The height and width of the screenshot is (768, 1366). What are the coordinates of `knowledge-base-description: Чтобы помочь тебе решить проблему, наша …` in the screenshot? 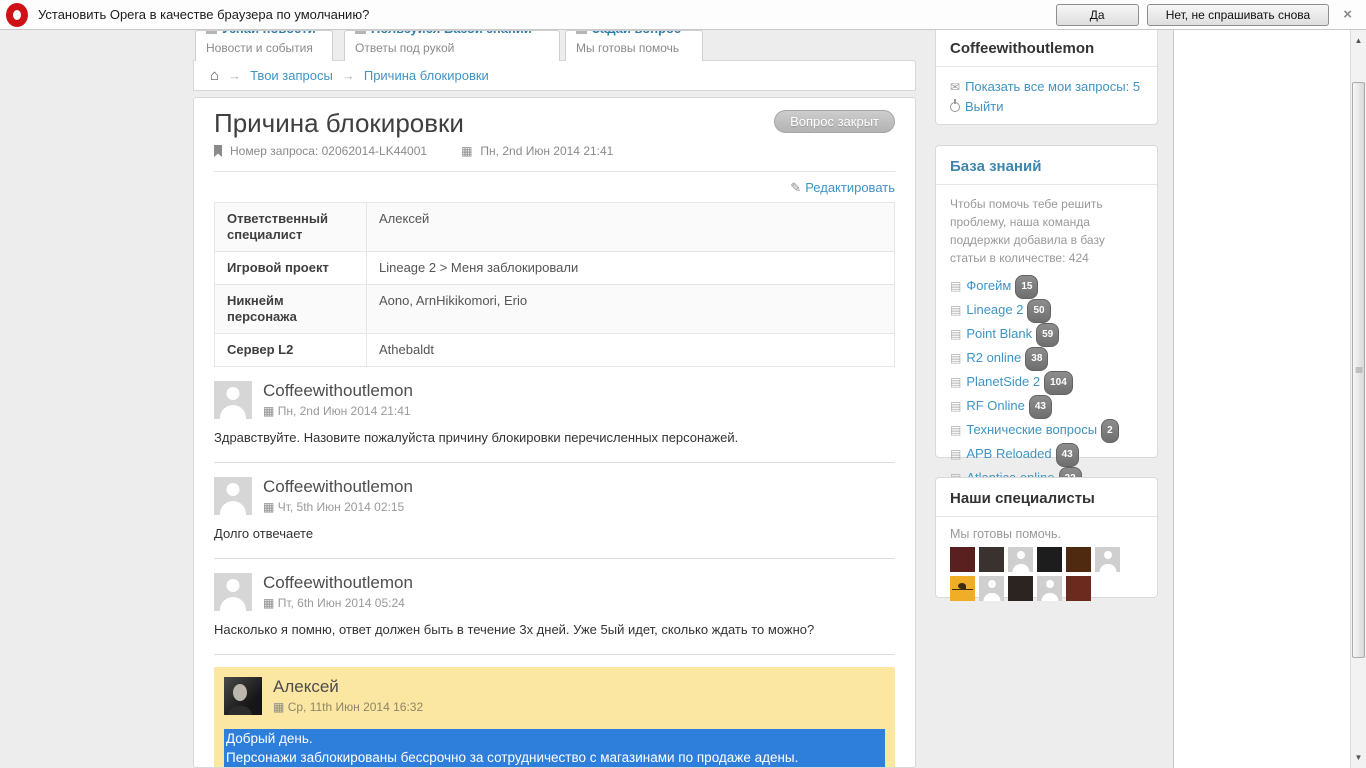 It's located at (1027, 231).